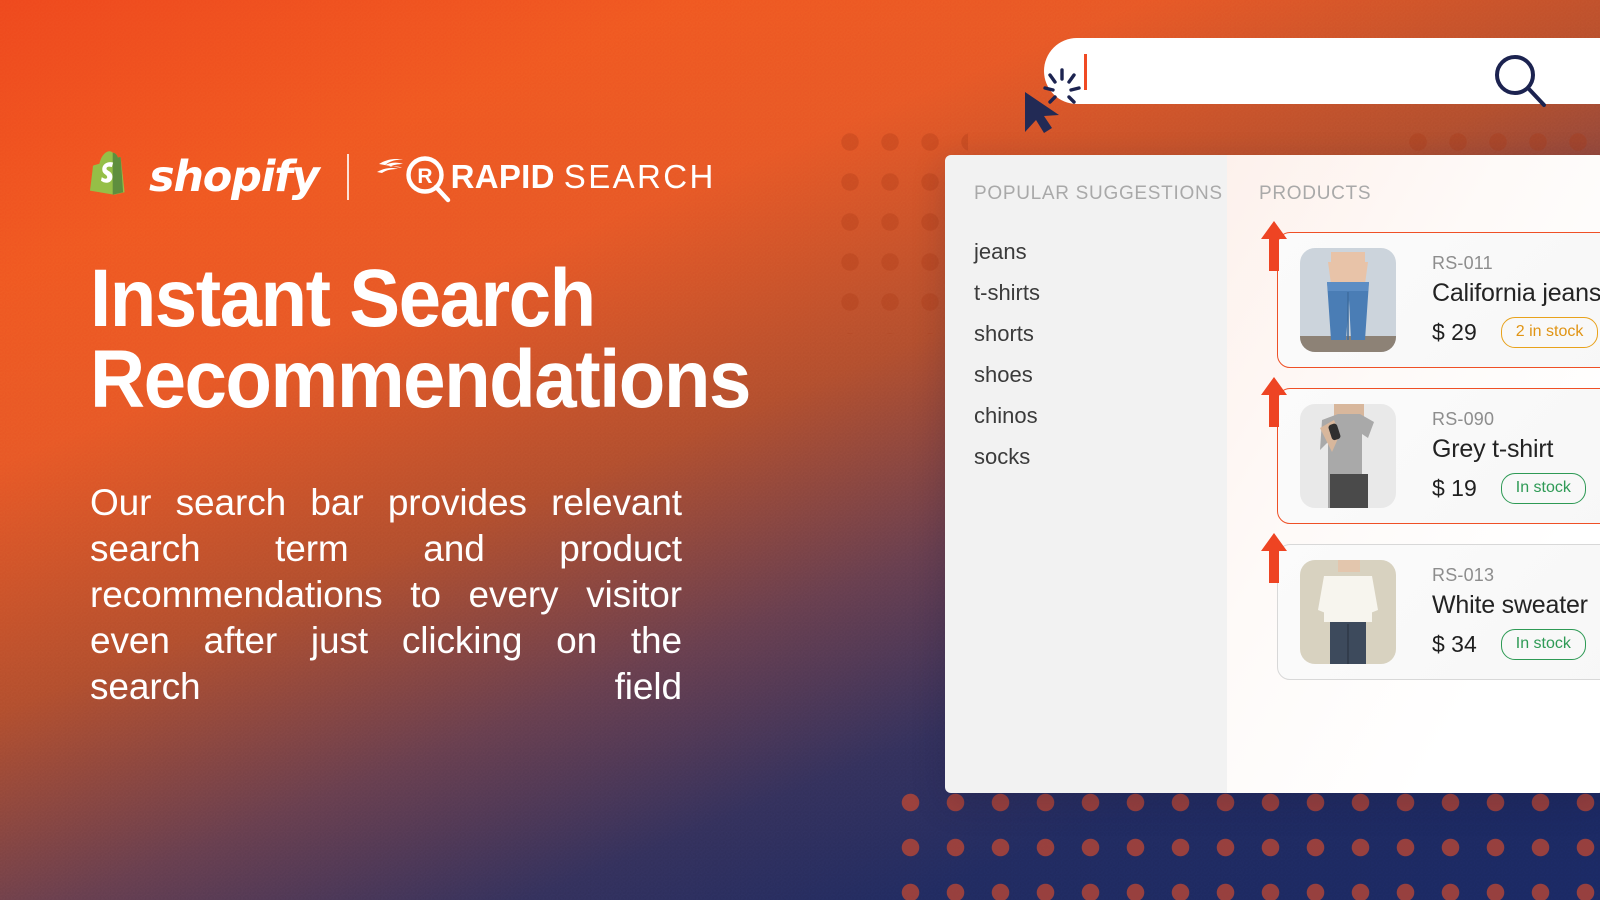 The height and width of the screenshot is (900, 1600). I want to click on brand-lockup: shopify R RAPID SEARCH, so click(403, 177).